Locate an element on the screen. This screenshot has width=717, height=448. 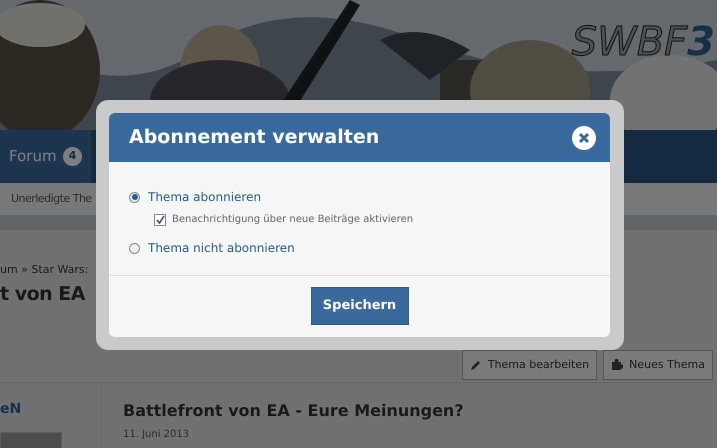
radio-label: Thema abonnieren is located at coordinates (205, 197).